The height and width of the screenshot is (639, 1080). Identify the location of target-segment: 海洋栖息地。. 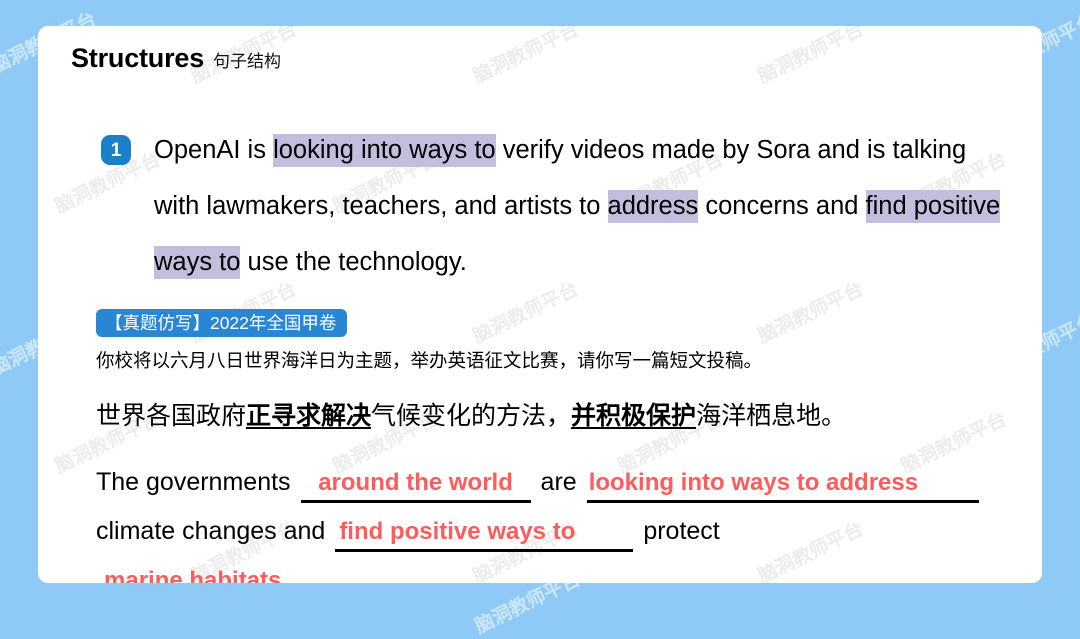
(771, 416).